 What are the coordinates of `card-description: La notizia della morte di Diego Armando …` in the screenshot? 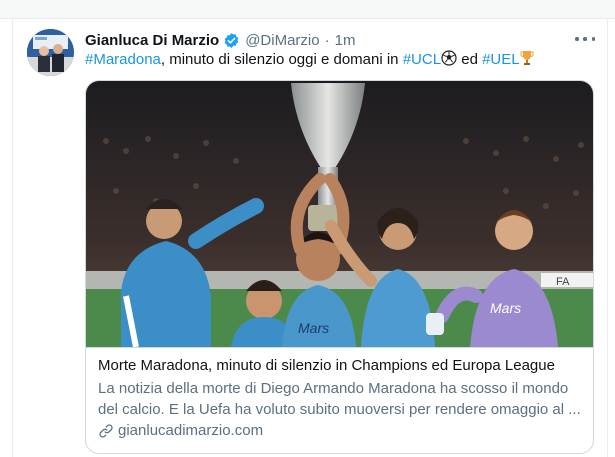 It's located at (339, 399).